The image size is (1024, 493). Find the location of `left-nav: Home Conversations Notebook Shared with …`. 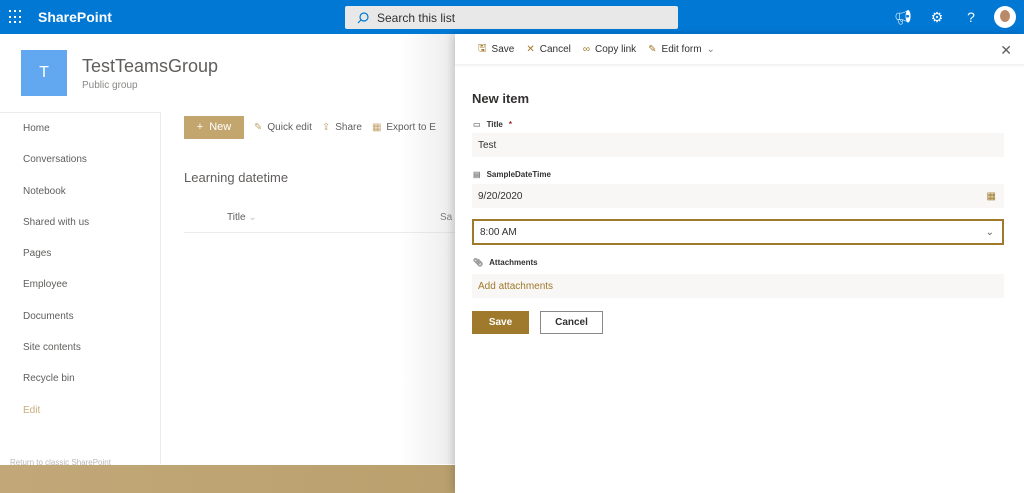

left-nav: Home Conversations Notebook Shared with … is located at coordinates (80, 288).